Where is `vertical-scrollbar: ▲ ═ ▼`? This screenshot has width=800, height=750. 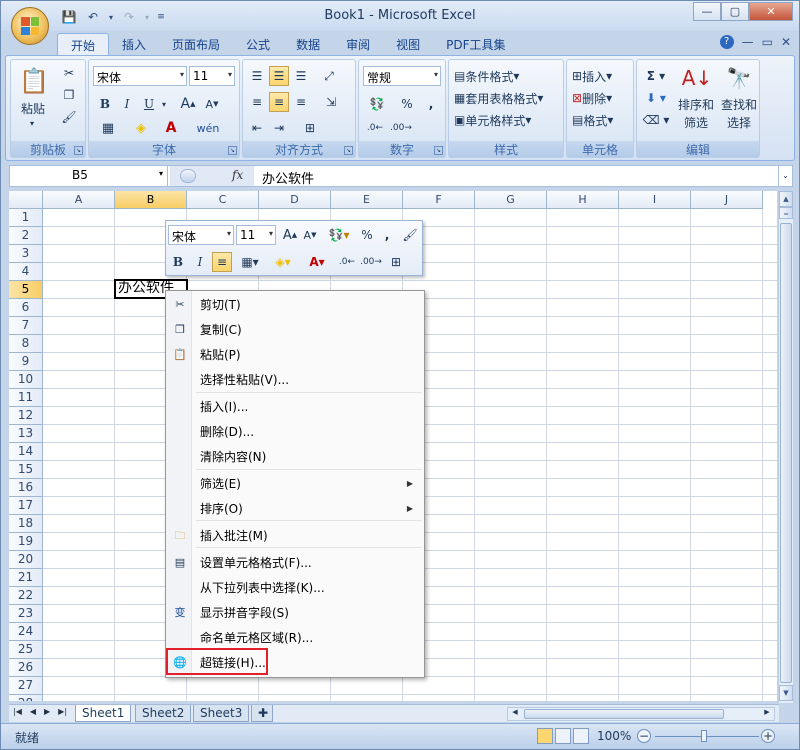 vertical-scrollbar: ▲ ═ ▼ is located at coordinates (785, 447).